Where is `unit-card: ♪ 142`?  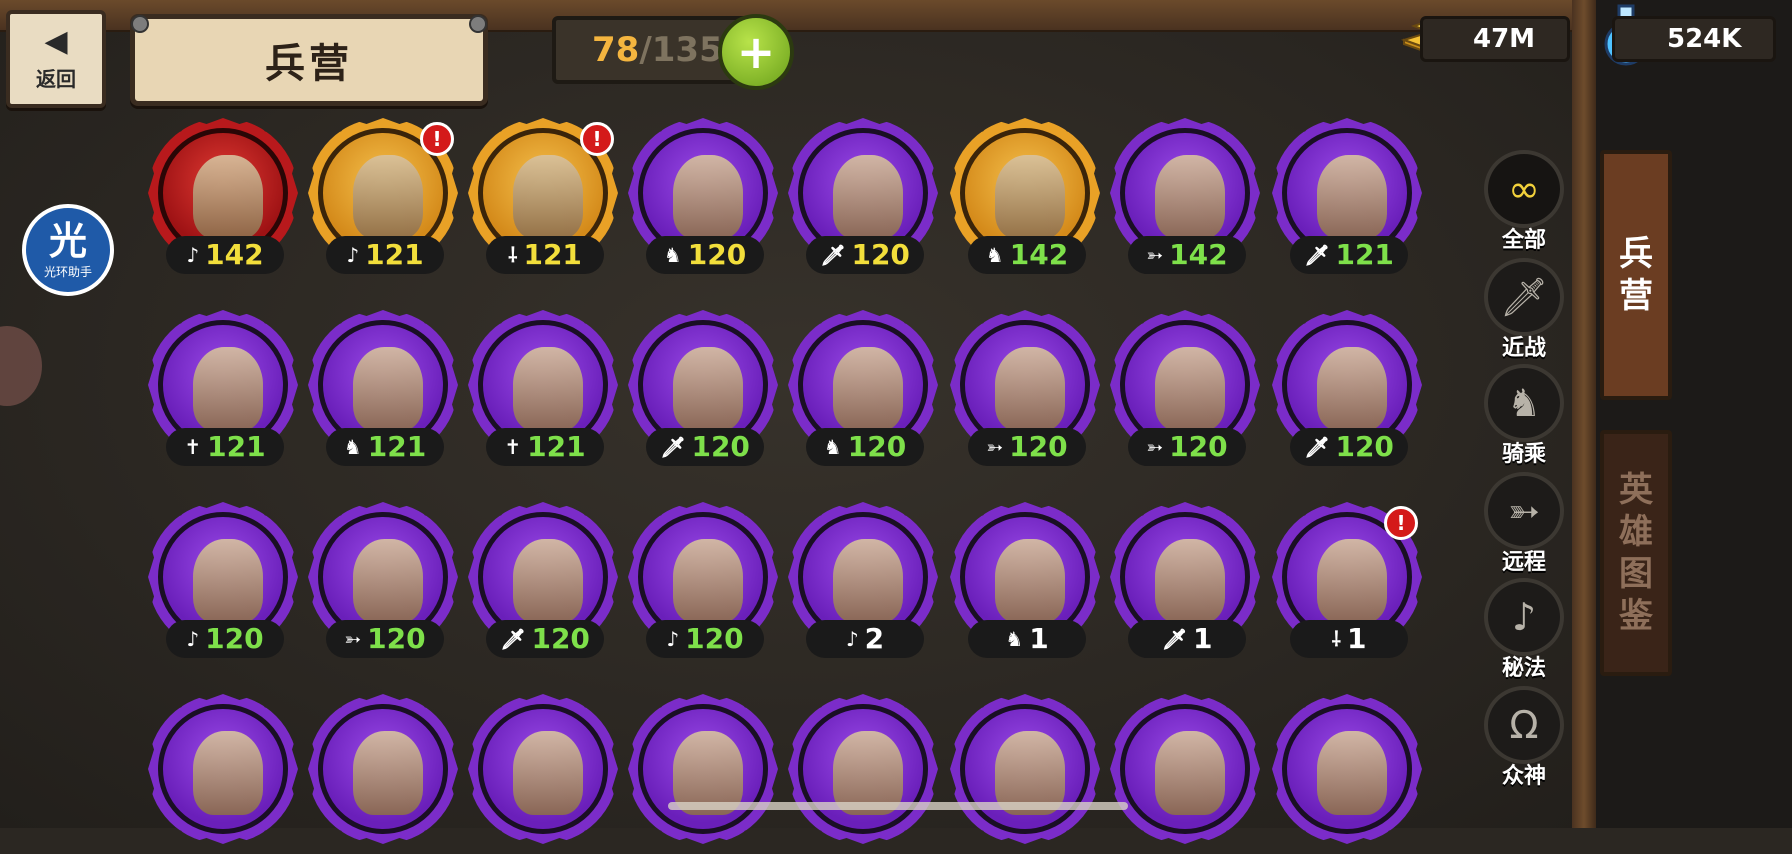 unit-card: ♪ 142 is located at coordinates (223, 198).